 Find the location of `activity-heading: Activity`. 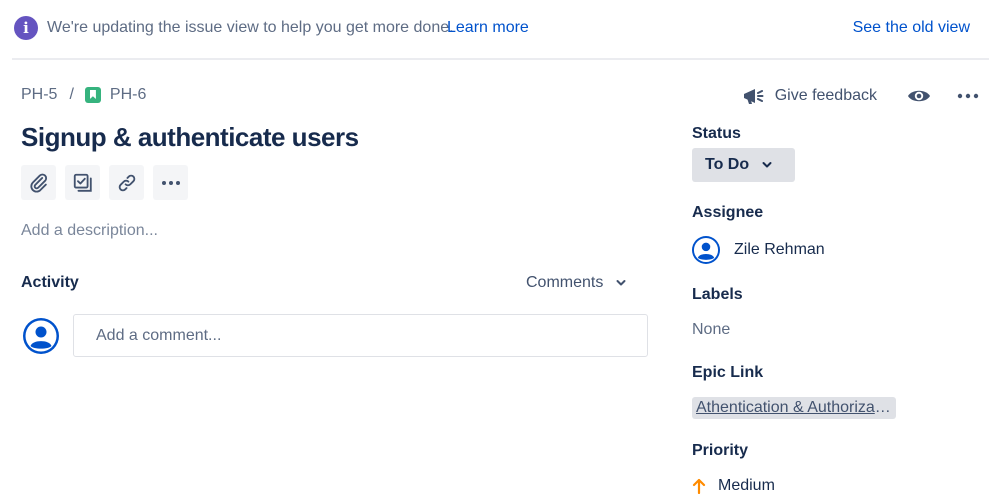

activity-heading: Activity is located at coordinates (50, 282).